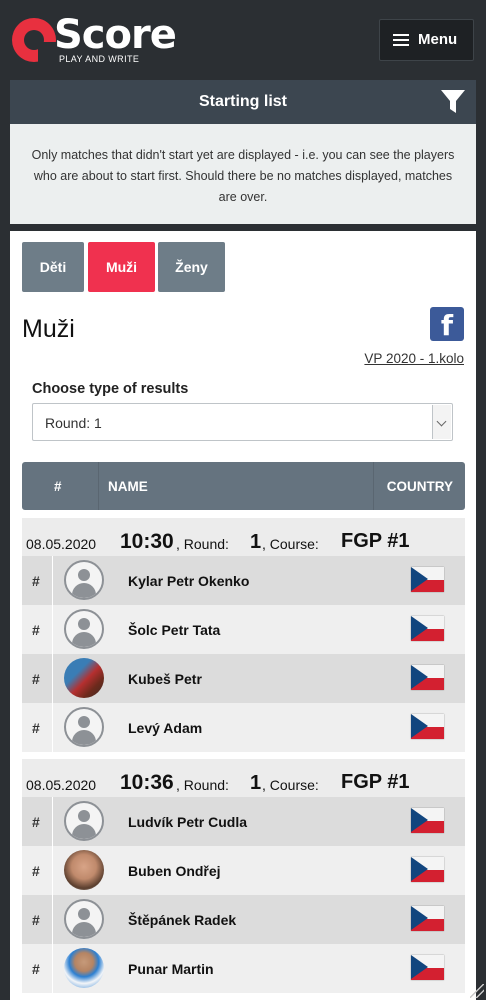 Image resolution: width=486 pixels, height=1000 pixels. Describe the element at coordinates (128, 486) in the screenshot. I see `column-header-name: NAME` at that location.